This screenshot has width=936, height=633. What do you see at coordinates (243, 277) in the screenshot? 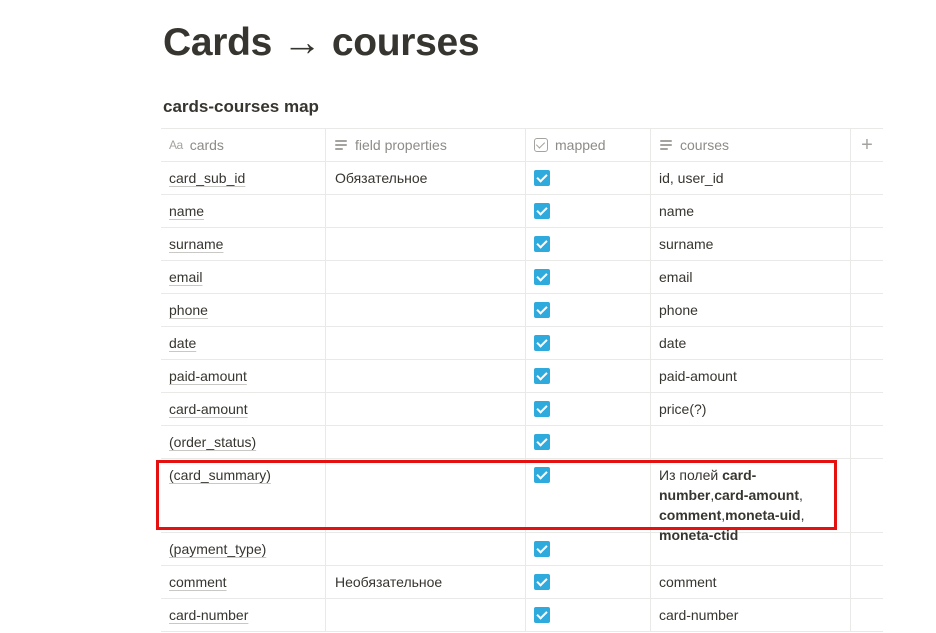
I see `cell-cards: email` at bounding box center [243, 277].